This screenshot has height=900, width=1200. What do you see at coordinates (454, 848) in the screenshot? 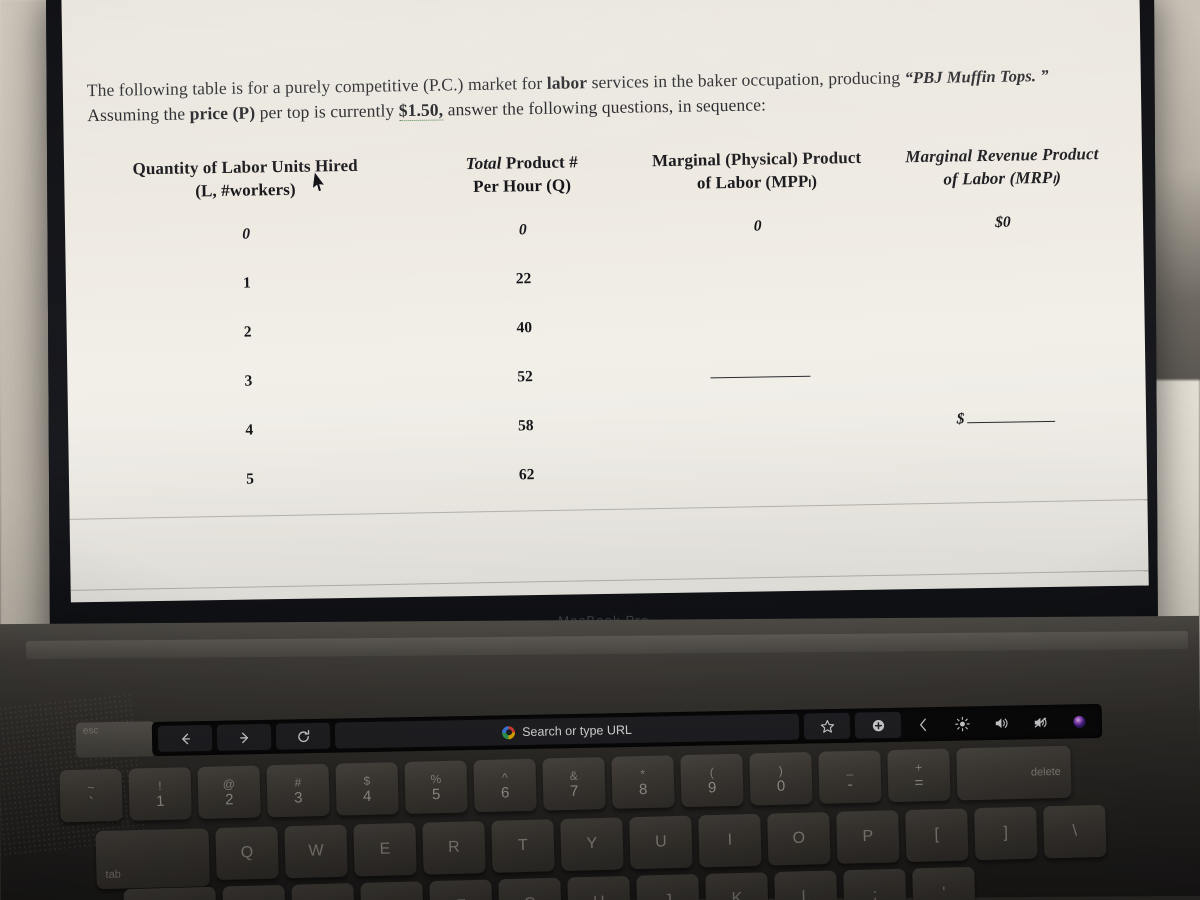
I see `key-r: R` at bounding box center [454, 848].